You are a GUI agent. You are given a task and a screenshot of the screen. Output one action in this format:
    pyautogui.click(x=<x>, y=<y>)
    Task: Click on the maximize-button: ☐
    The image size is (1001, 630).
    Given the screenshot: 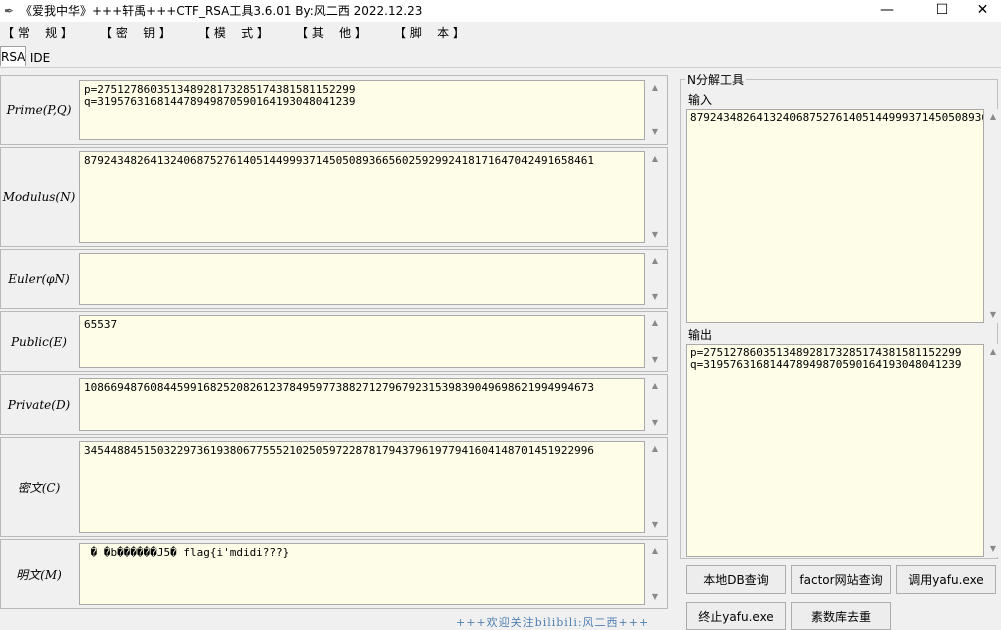 What is the action you would take?
    pyautogui.click(x=942, y=11)
    